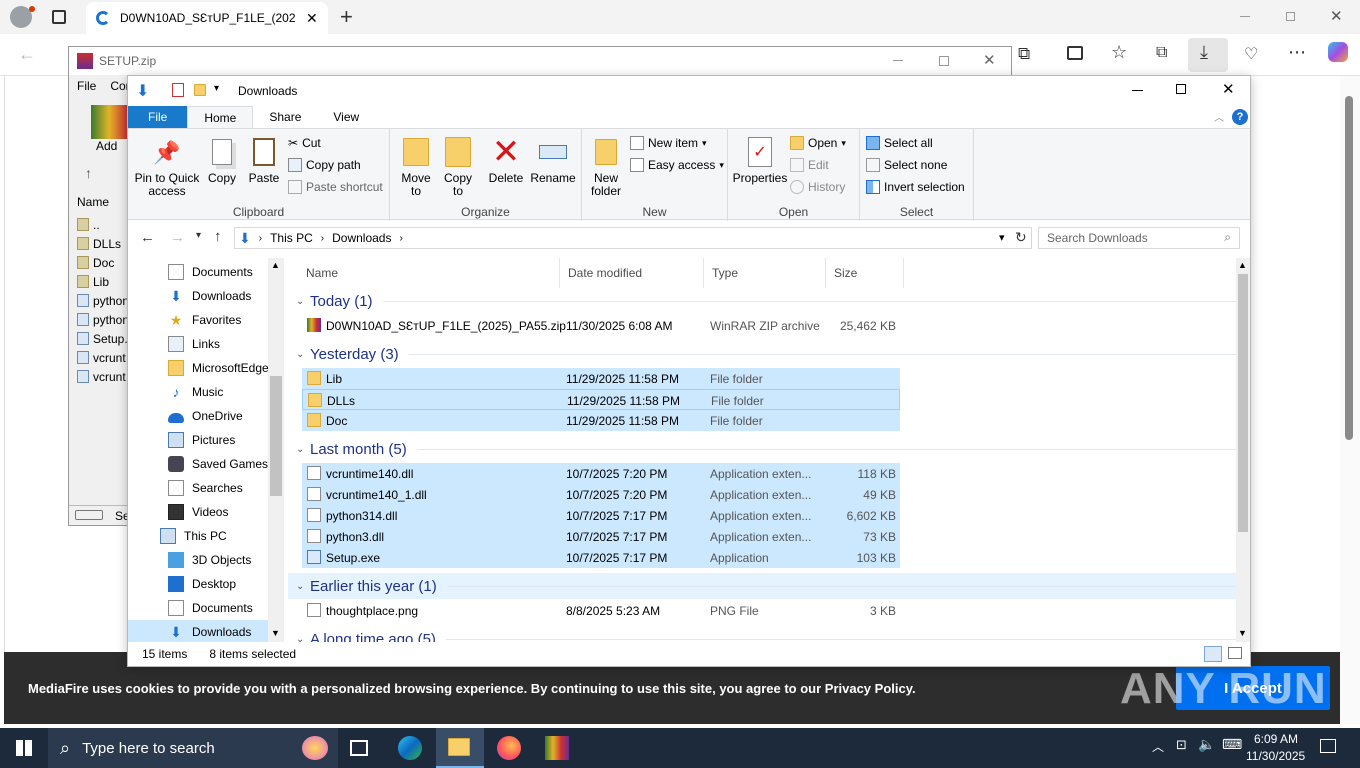 This screenshot has width=1360, height=768. What do you see at coordinates (944, 61) in the screenshot?
I see `winrar-maximize-icon` at bounding box center [944, 61].